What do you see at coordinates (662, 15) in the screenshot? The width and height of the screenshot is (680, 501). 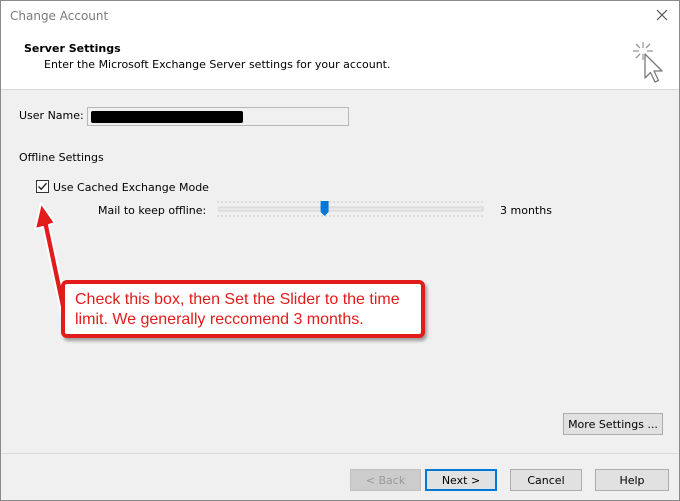 I see `close-icon` at bounding box center [662, 15].